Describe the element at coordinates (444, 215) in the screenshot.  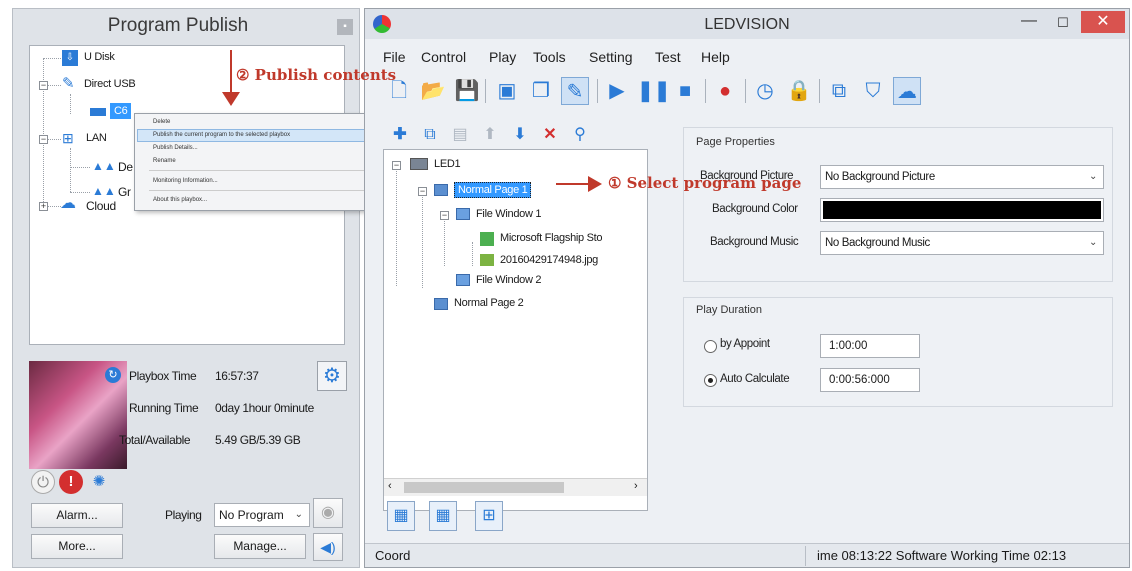
I see `expand-window1: −` at that location.